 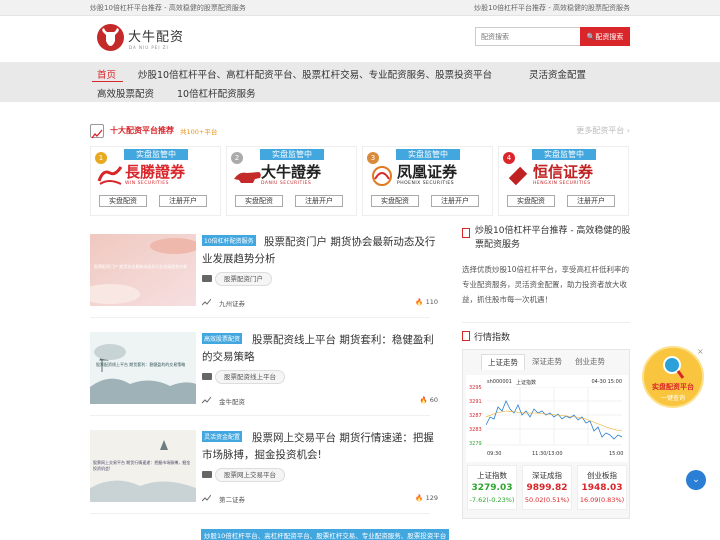 I want to click on index-card-shenzhen: 深证成指 9899.82 50.02(0.51%), so click(x=547, y=487).